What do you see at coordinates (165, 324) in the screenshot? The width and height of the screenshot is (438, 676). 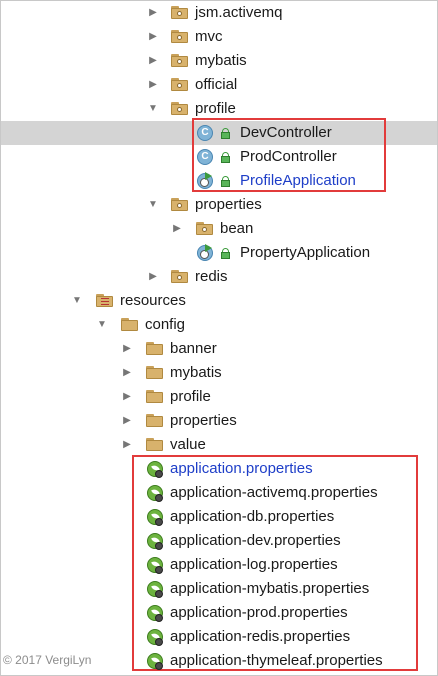 I see `tree-node-label: config` at bounding box center [165, 324].